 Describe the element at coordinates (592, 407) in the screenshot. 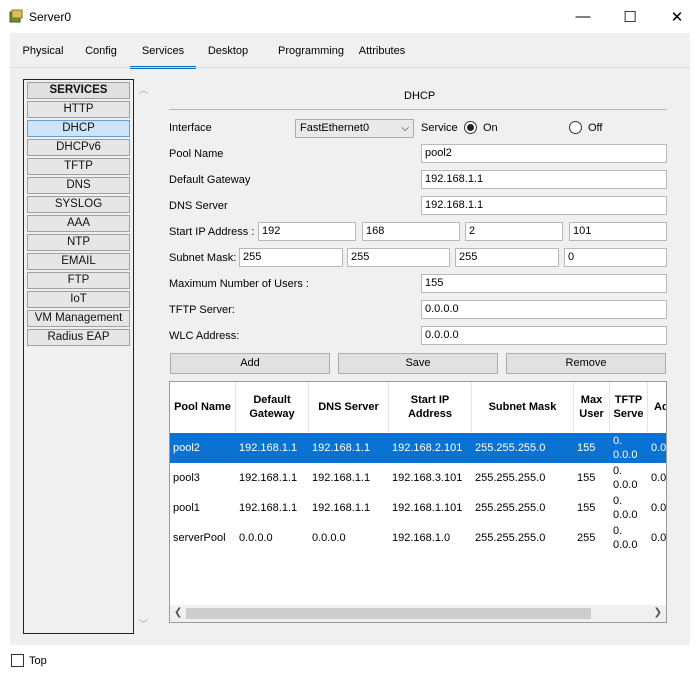

I see `column-header-max-user: Max User` at that location.